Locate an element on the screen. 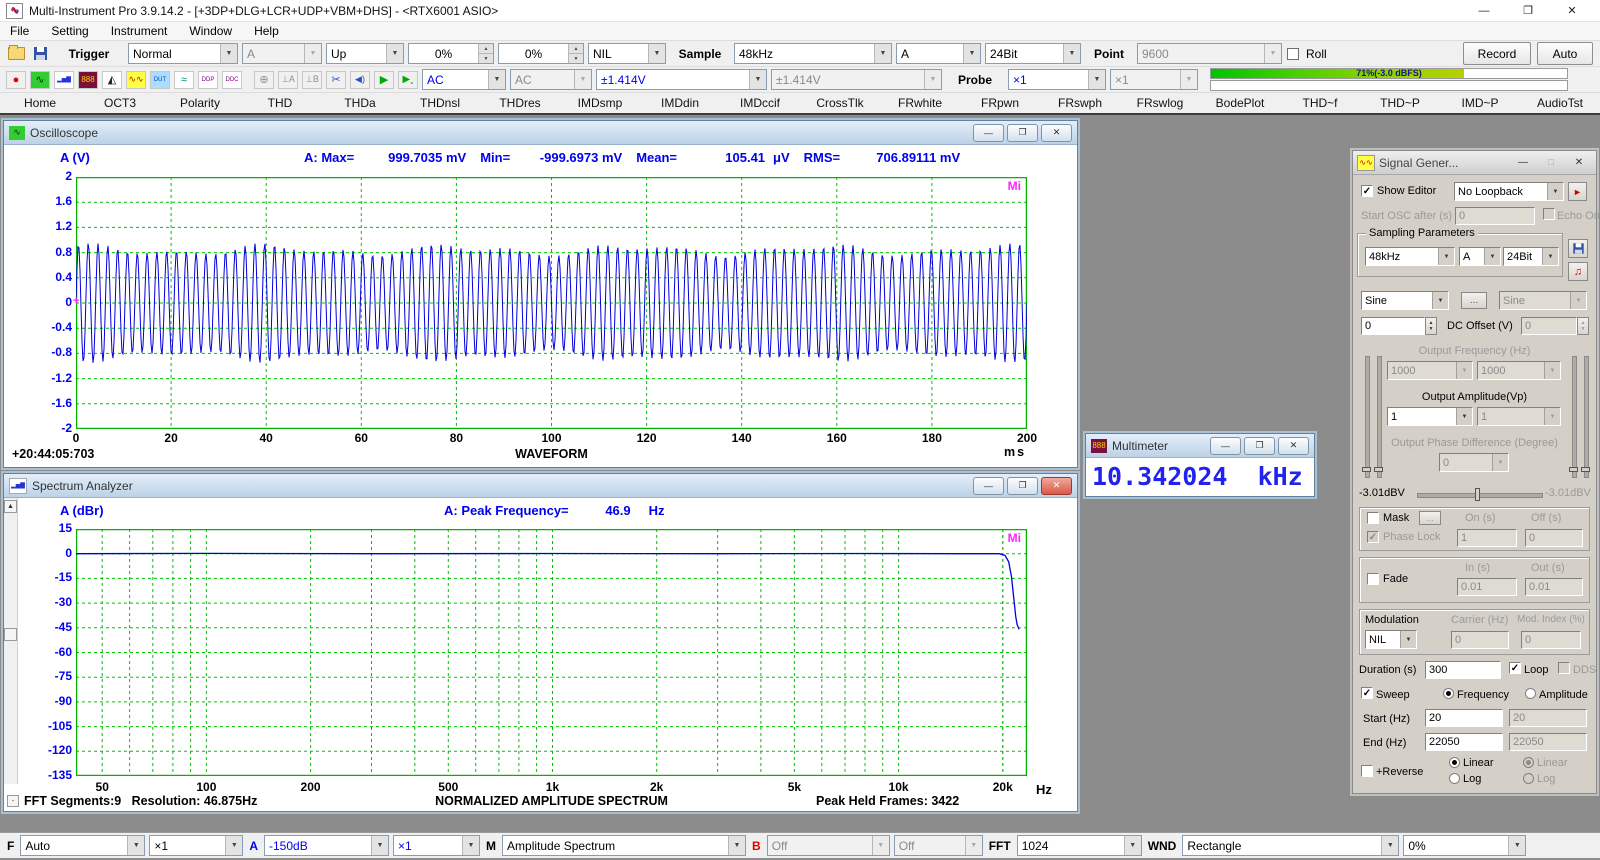 Image resolution: width=1600 pixels, height=860 pixels. loopback-select: No Loopback ▼ is located at coordinates (1509, 191).